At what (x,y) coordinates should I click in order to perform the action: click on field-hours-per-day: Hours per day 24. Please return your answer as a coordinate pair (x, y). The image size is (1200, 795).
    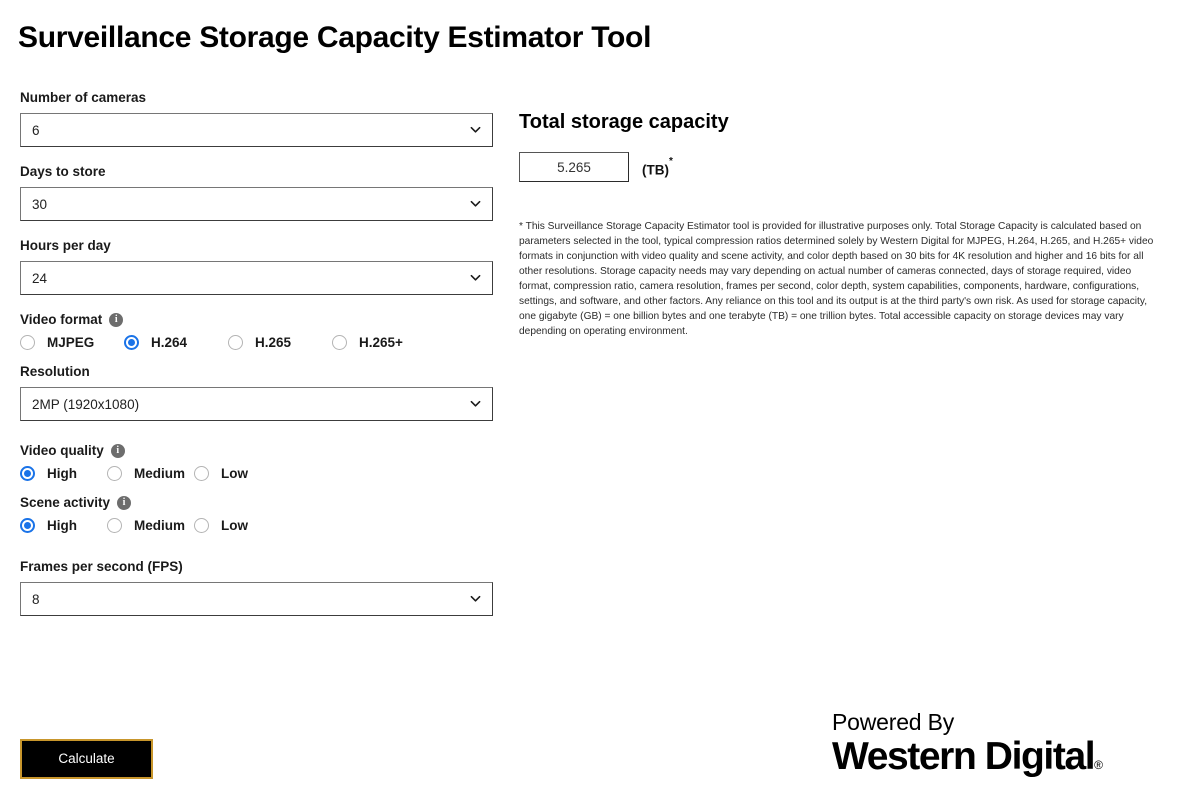
    Looking at the image, I should click on (257, 266).